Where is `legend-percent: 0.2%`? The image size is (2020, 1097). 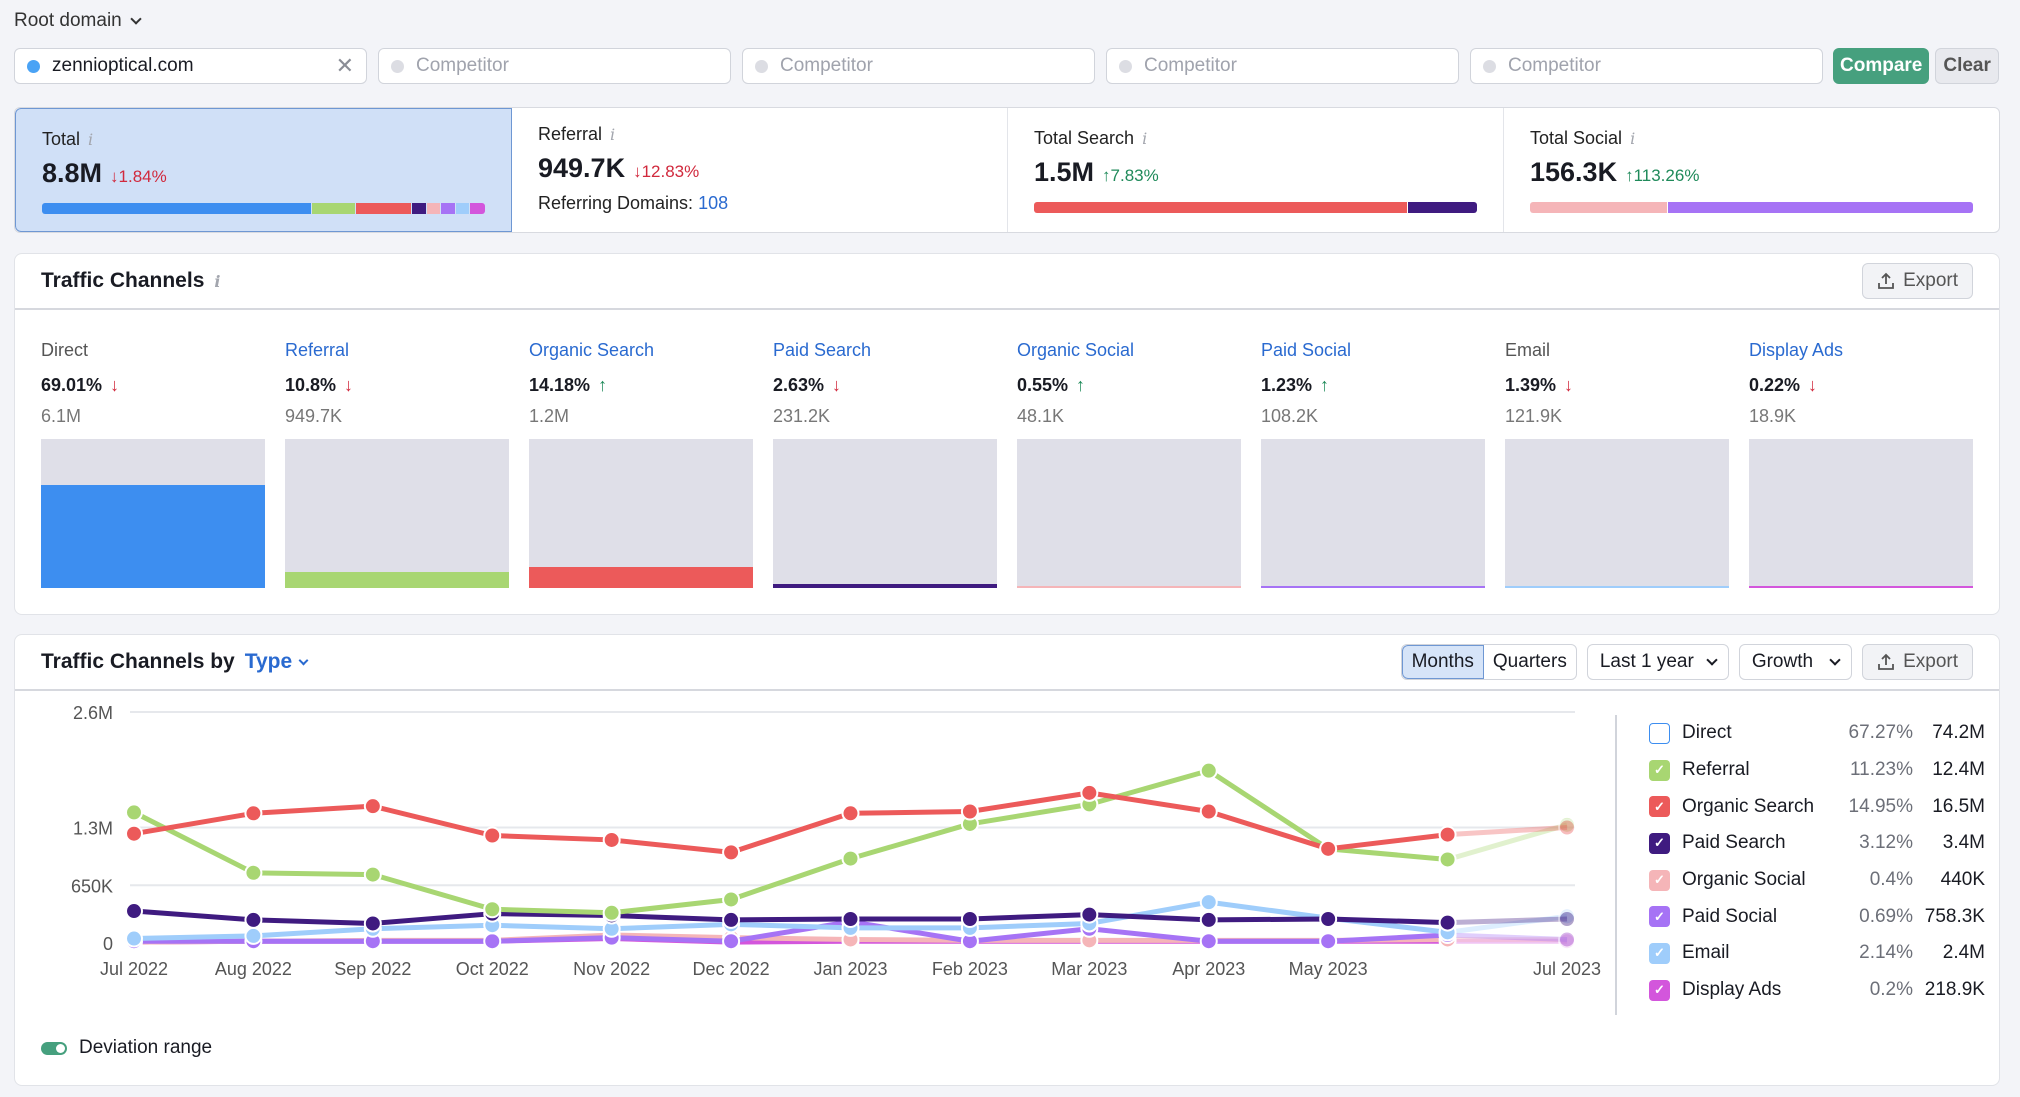
legend-percent: 0.2% is located at coordinates (1891, 990).